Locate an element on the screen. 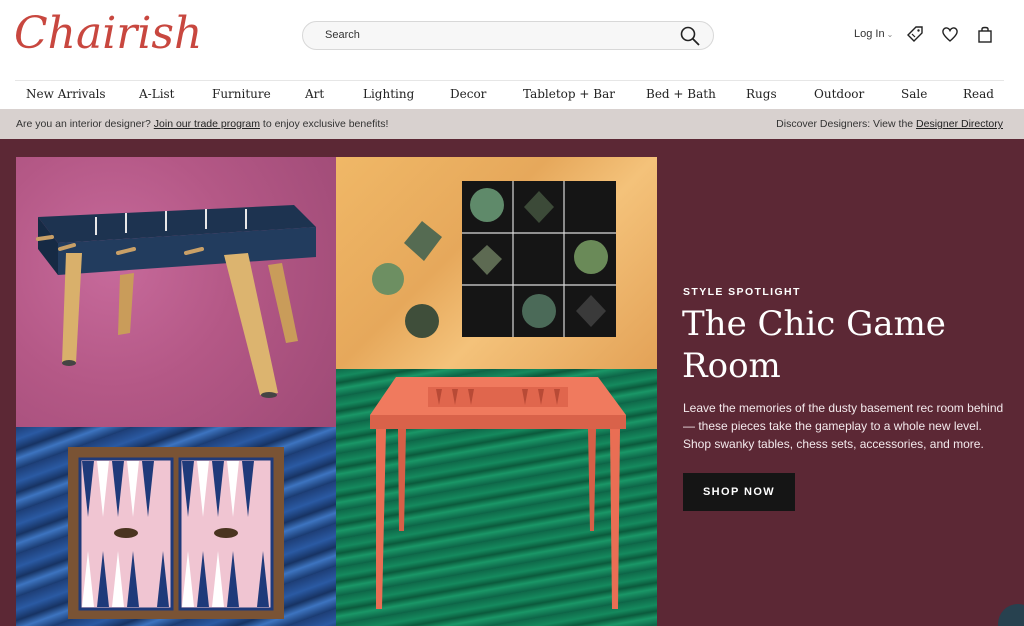  shop-now-button: SHOP NOW is located at coordinates (739, 492).